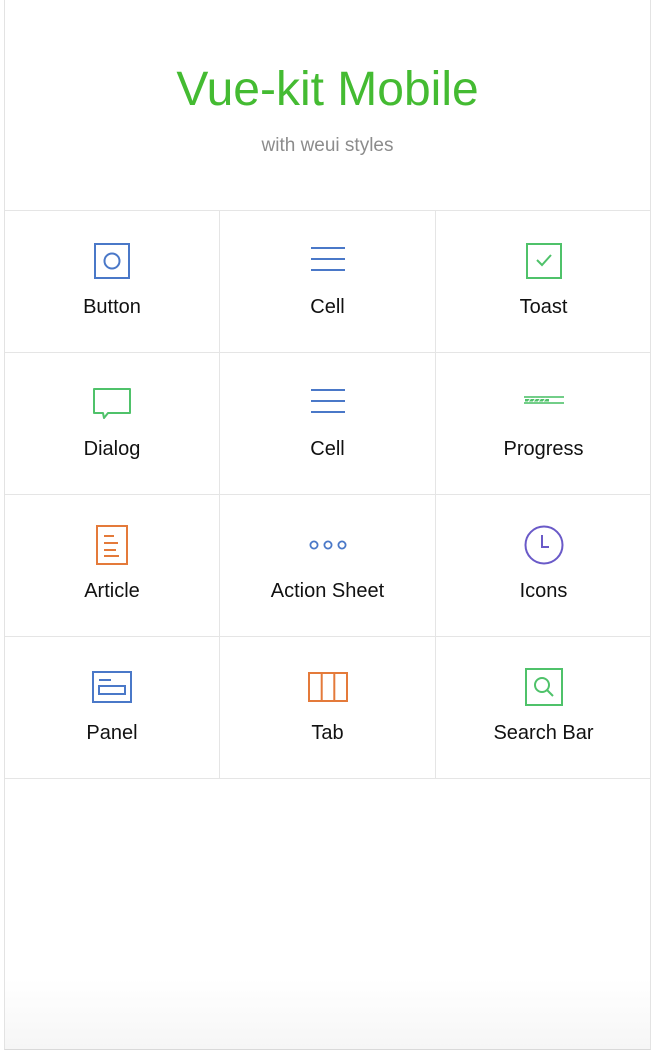 This screenshot has width=656, height=1052. What do you see at coordinates (112, 424) in the screenshot?
I see `grid-item-dialog: Dialog` at bounding box center [112, 424].